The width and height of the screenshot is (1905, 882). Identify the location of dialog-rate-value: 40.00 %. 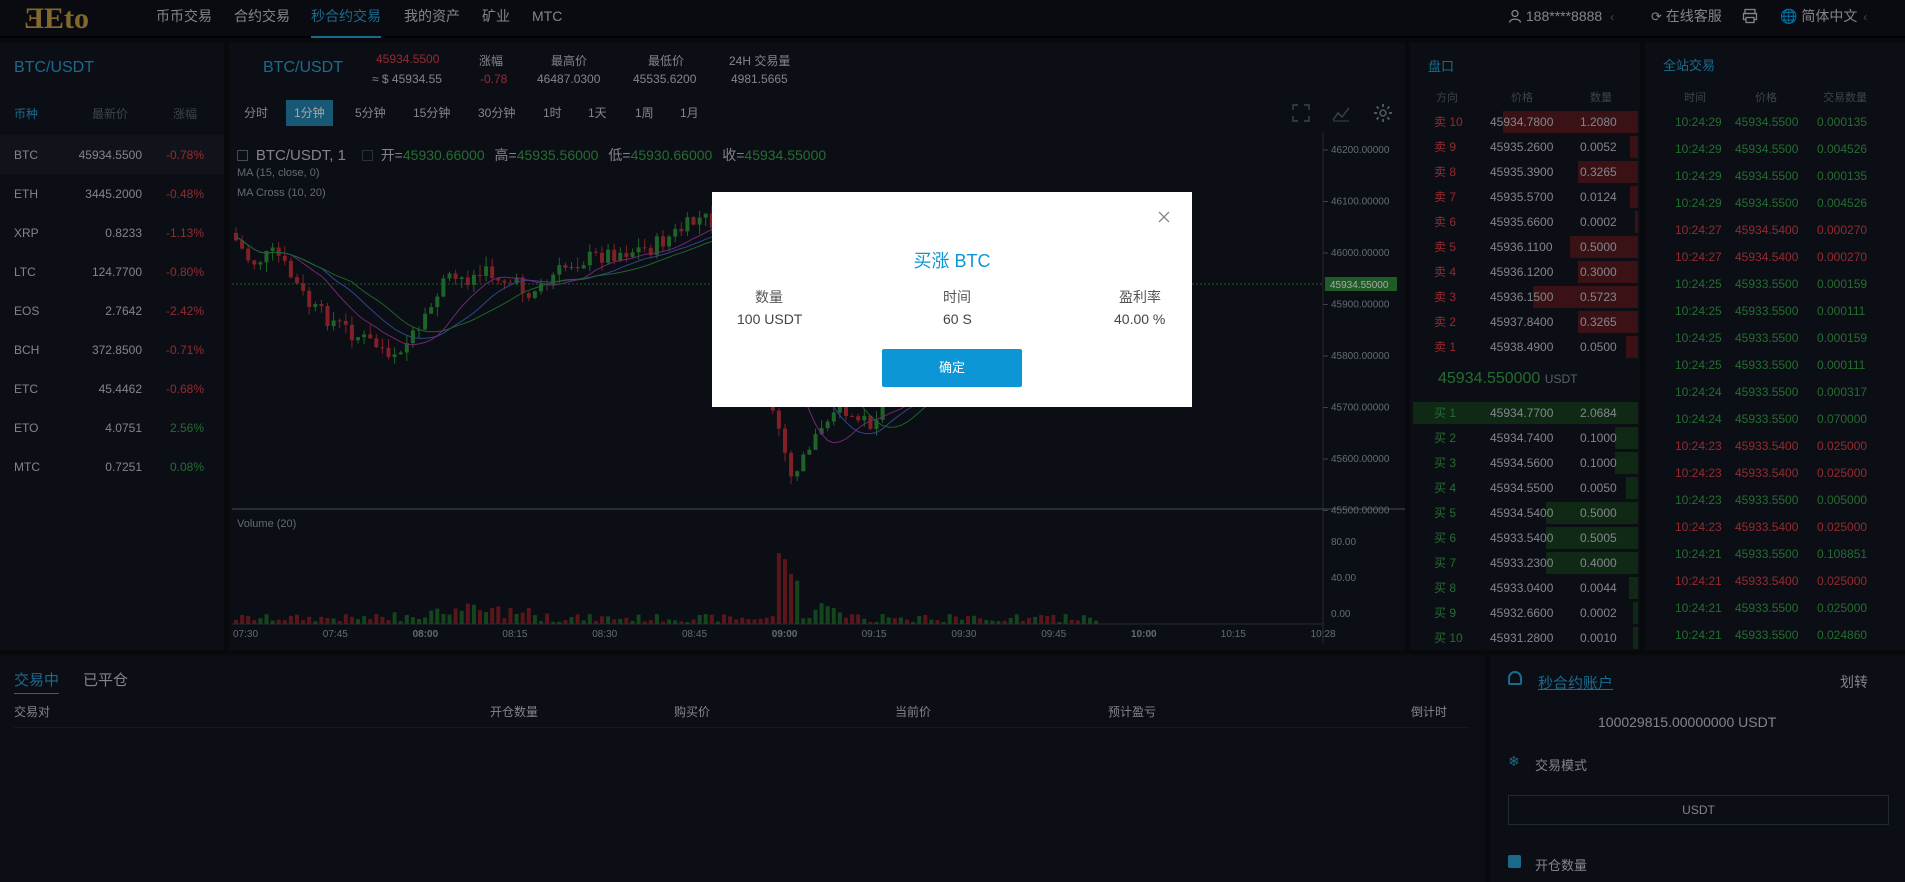
(1140, 319).